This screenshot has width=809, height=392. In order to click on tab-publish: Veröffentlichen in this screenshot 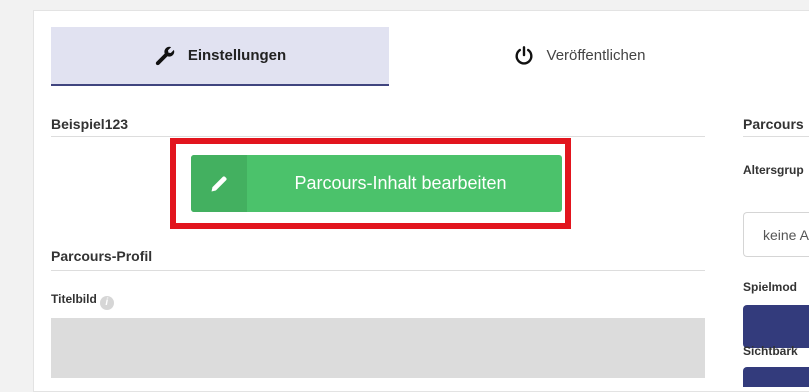, I will do `click(579, 55)`.